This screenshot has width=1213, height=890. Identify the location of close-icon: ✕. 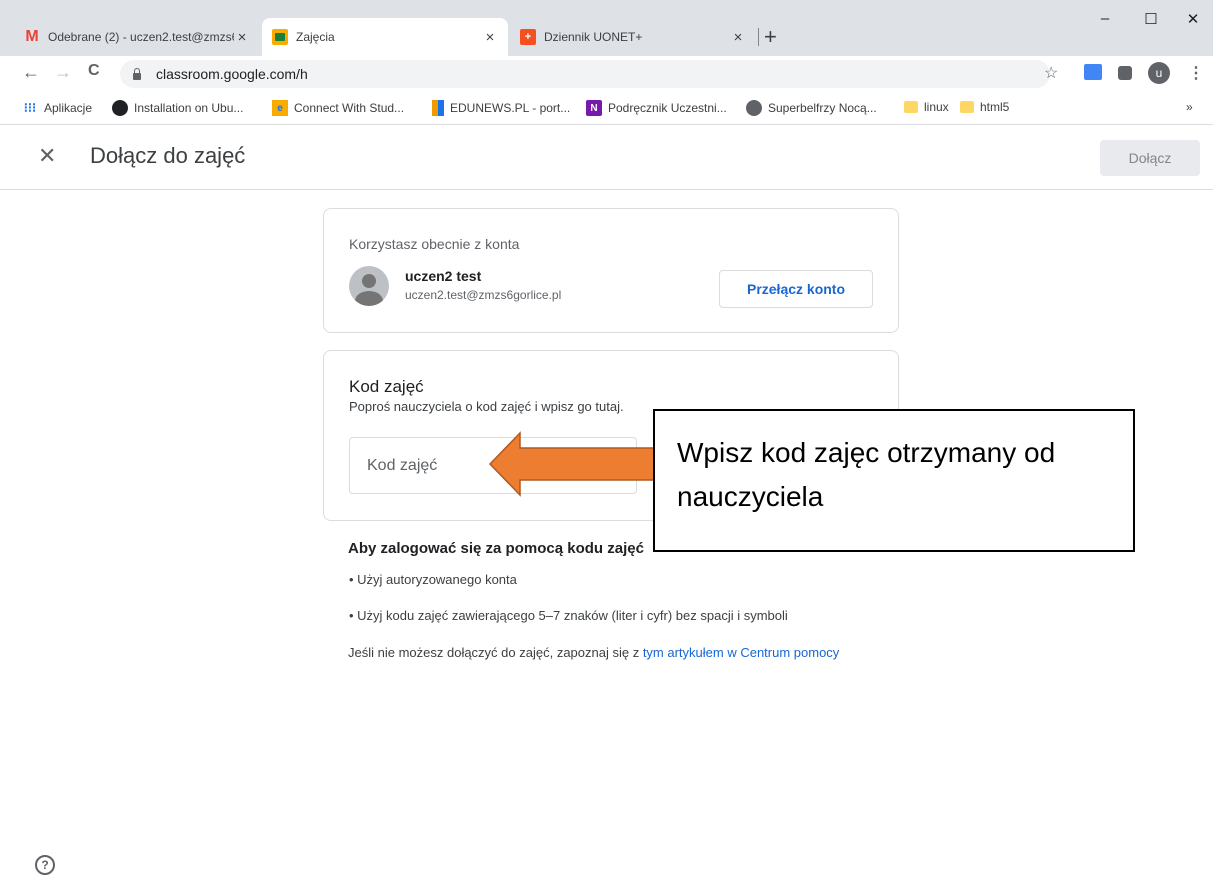
(47, 156).